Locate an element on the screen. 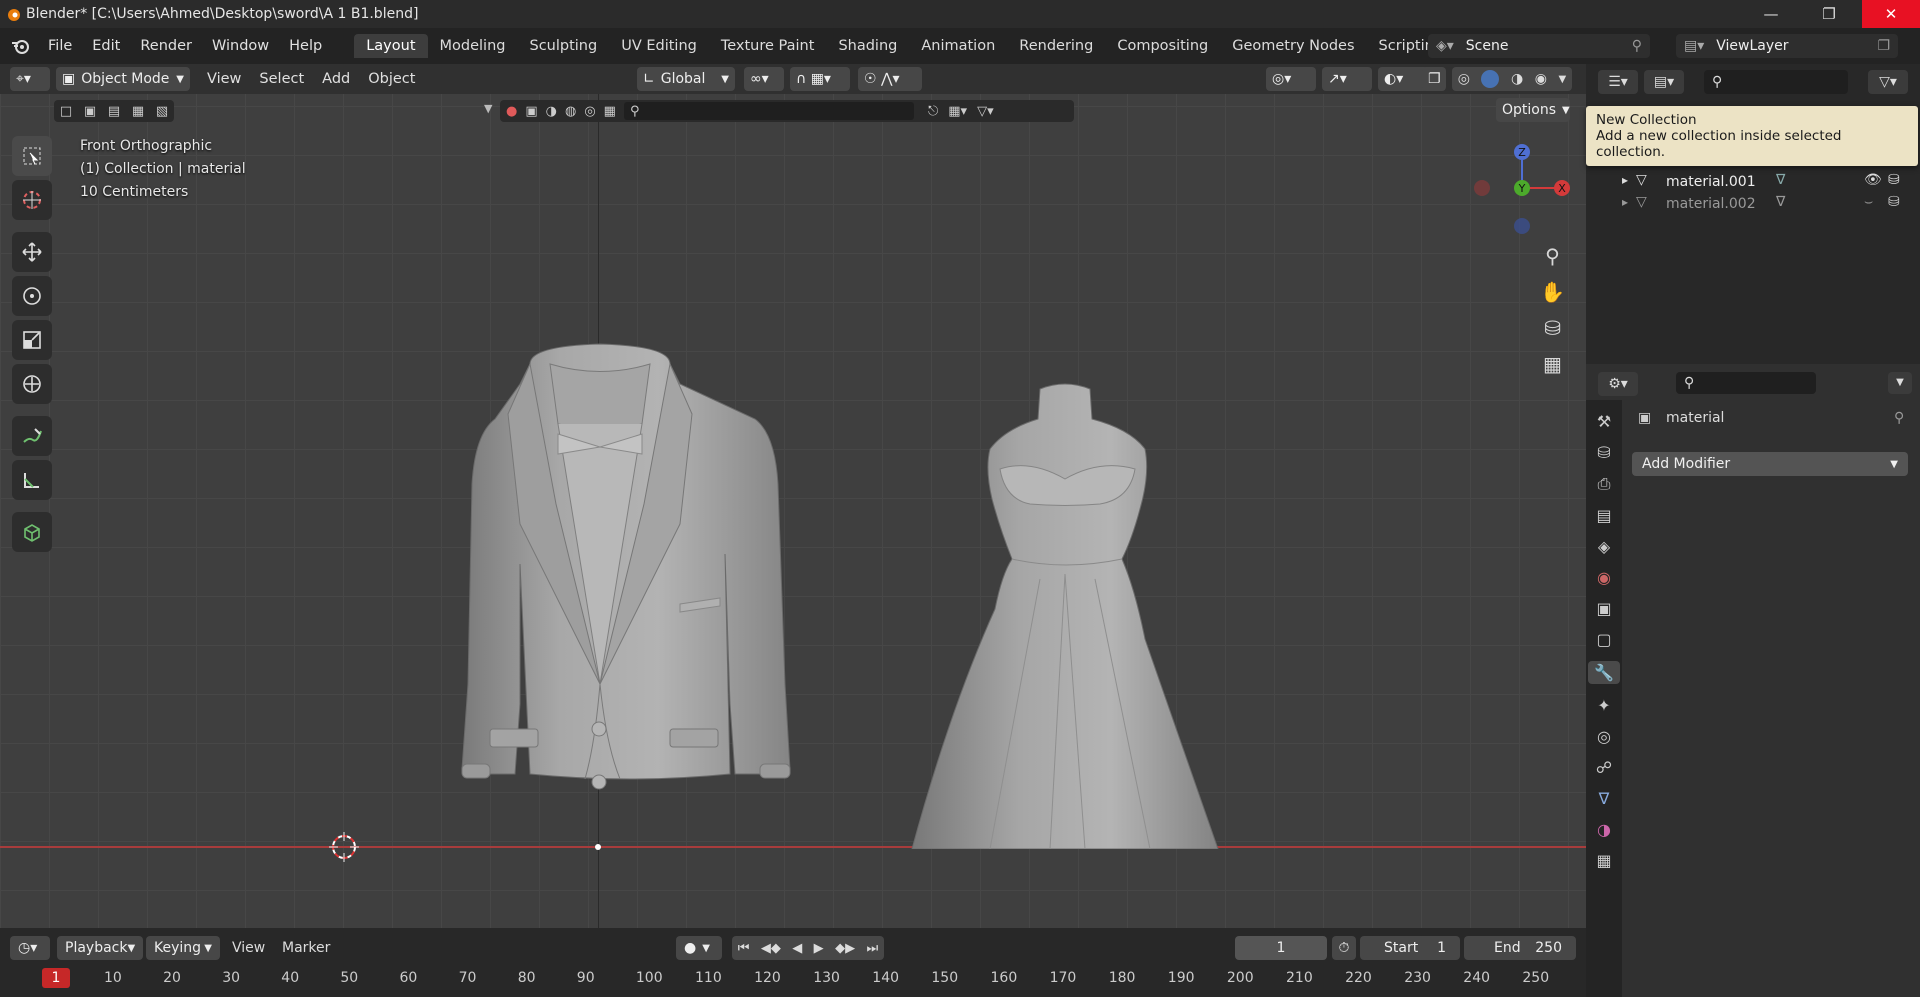 This screenshot has width=1920, height=997. suit-model is located at coordinates (600, 589).